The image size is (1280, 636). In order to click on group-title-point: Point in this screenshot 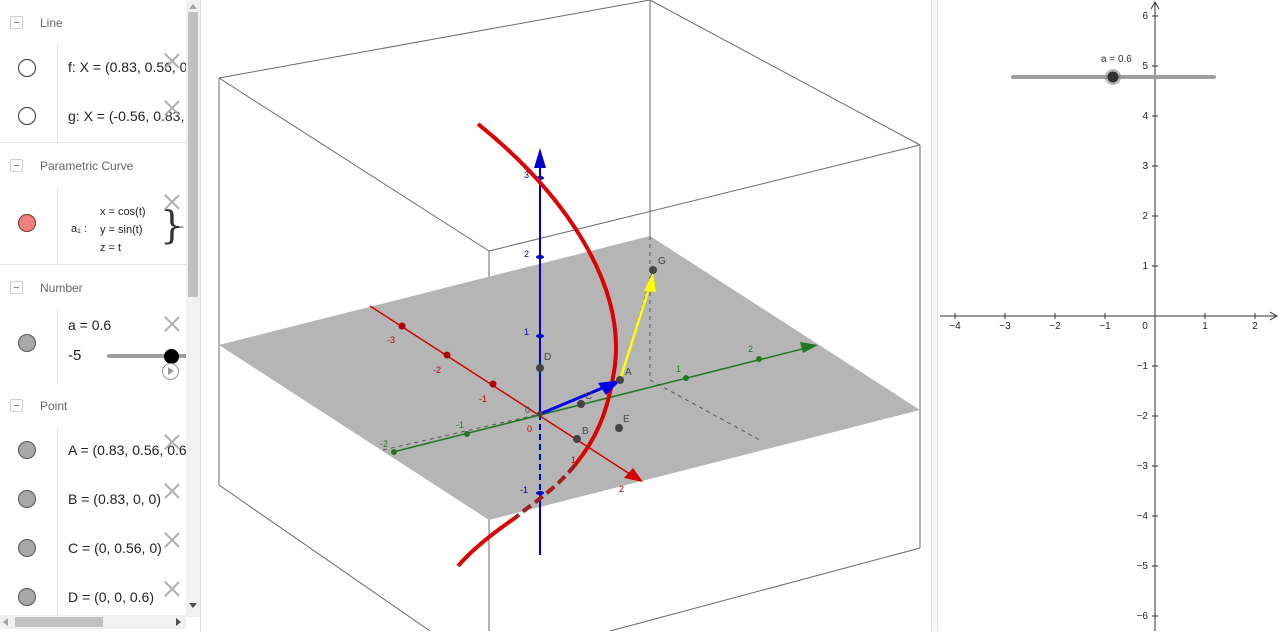, I will do `click(54, 406)`.